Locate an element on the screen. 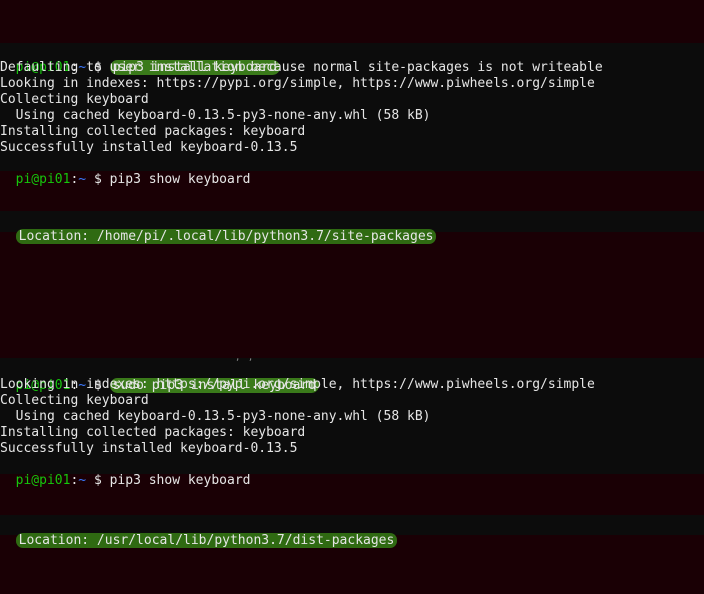  prompt-line-2: pi@pi01:~ $ pip3 show keyboard is located at coordinates (133, 179).